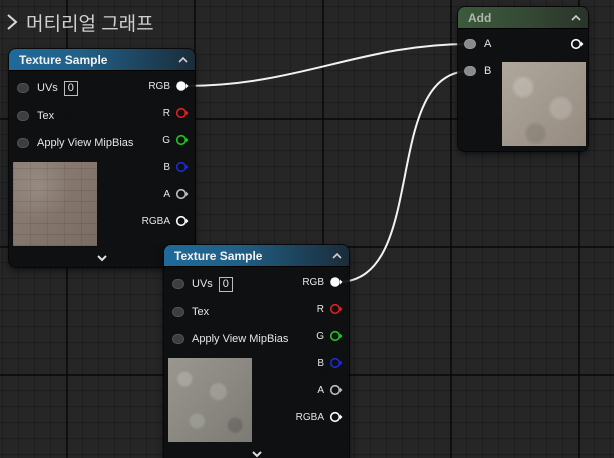 The height and width of the screenshot is (458, 614). I want to click on output-pin-icon, so click(577, 44).